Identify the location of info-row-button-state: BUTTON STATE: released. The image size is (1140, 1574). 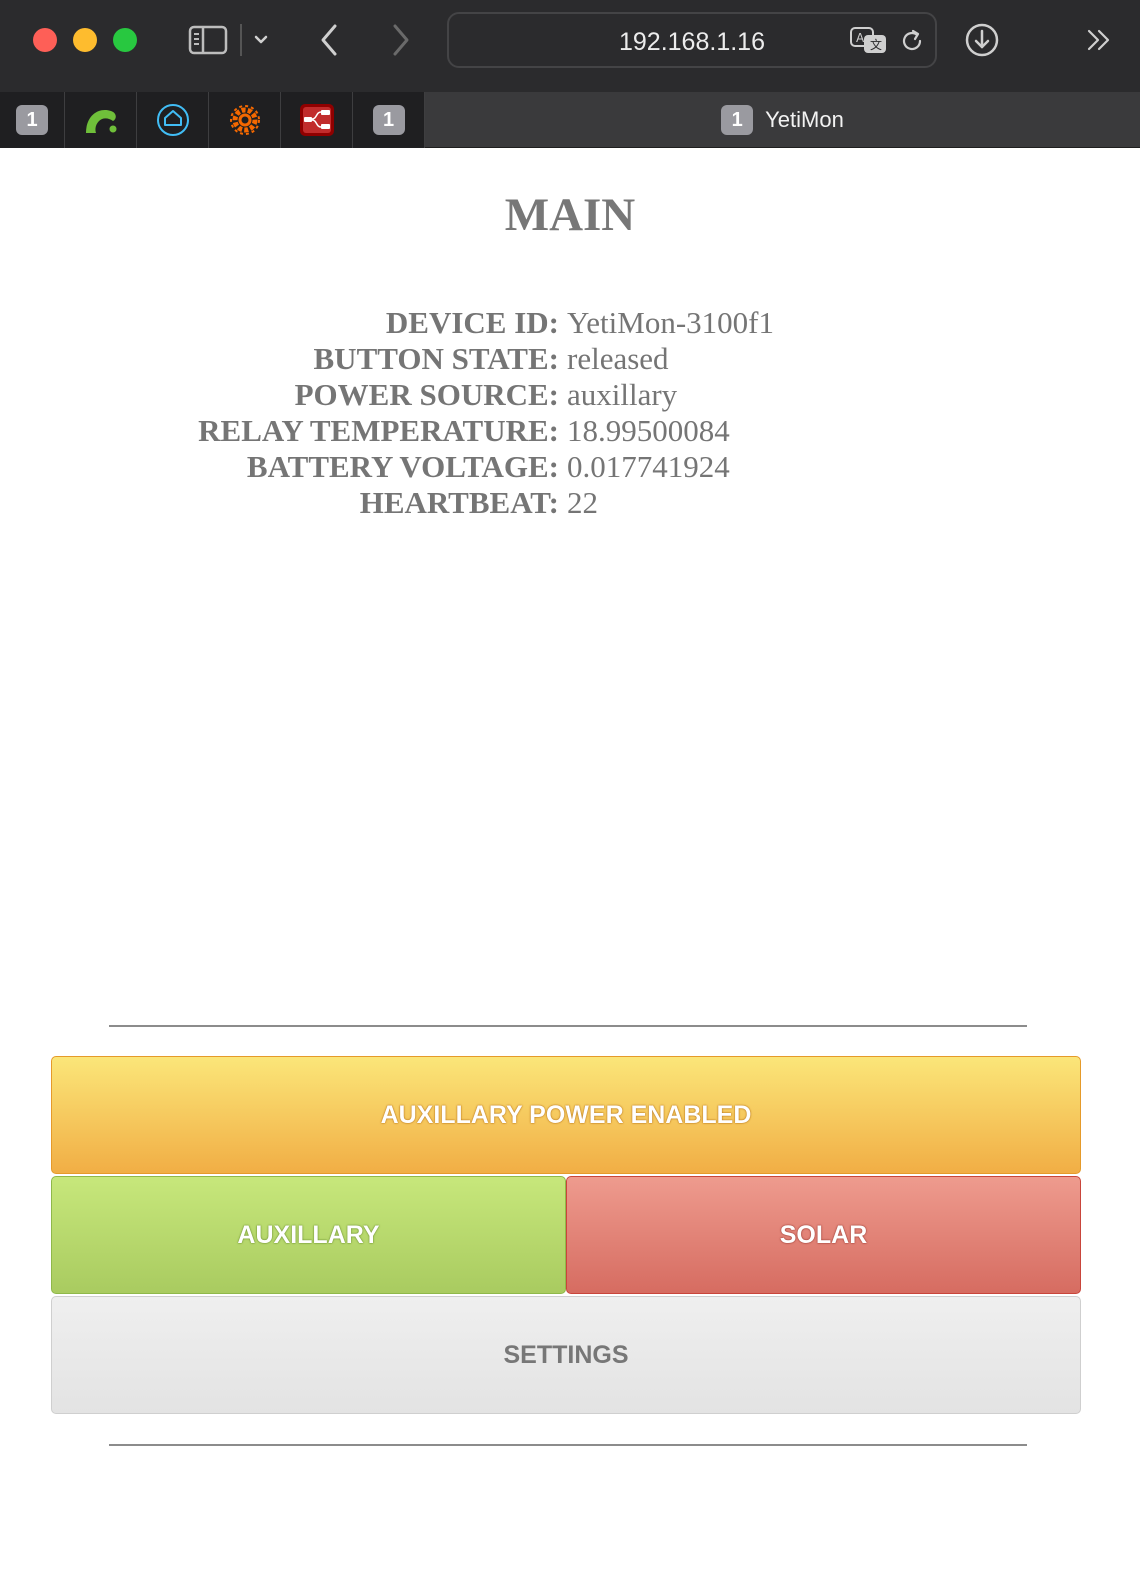
(570, 359).